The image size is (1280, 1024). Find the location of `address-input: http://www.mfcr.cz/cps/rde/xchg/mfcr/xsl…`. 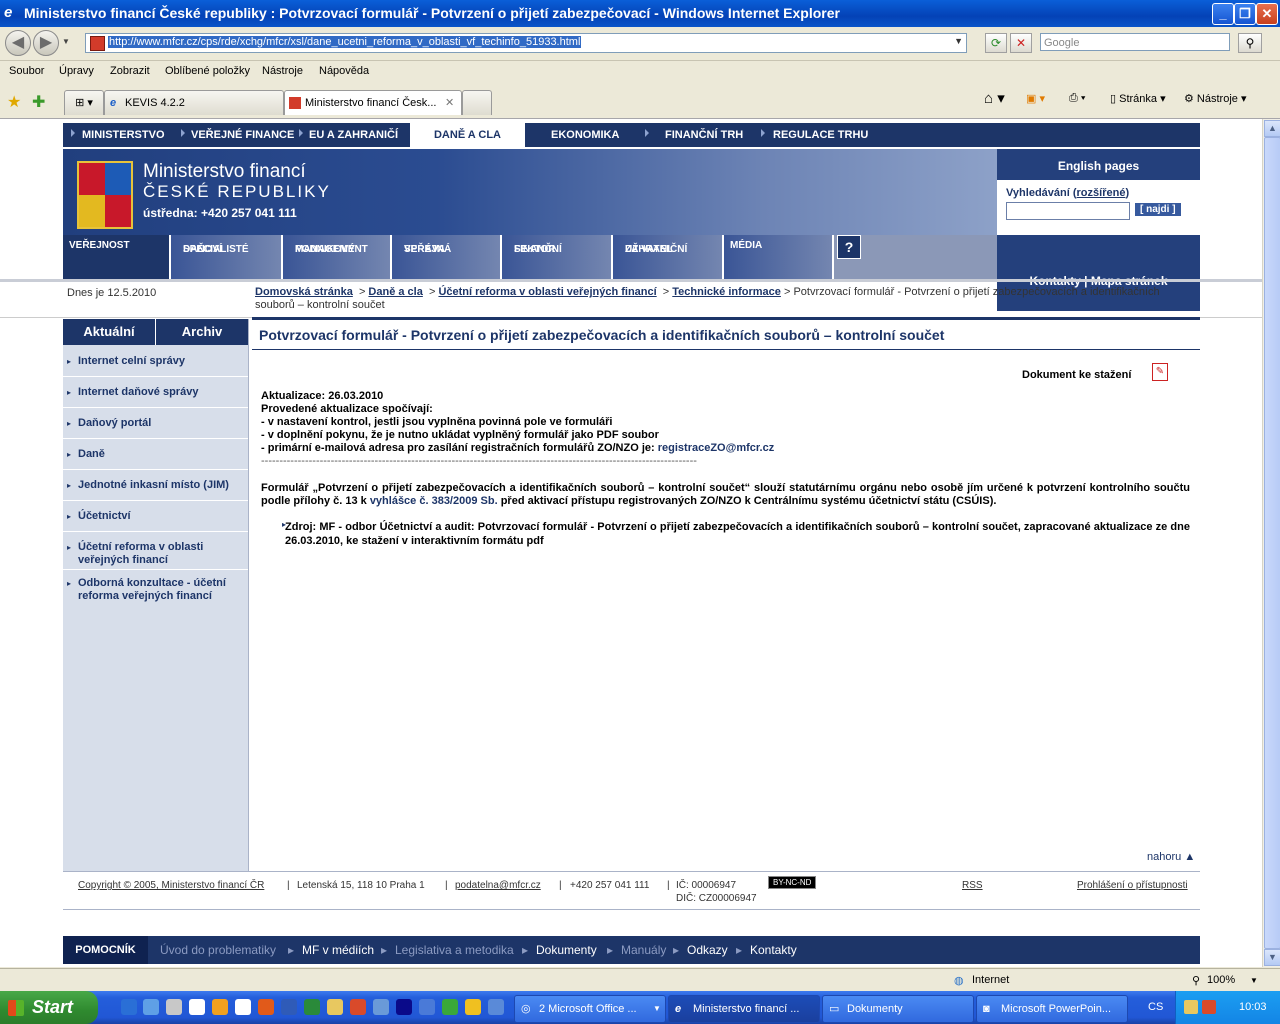

address-input: http://www.mfcr.cz/cps/rde/xchg/mfcr/xsl… is located at coordinates (526, 43).